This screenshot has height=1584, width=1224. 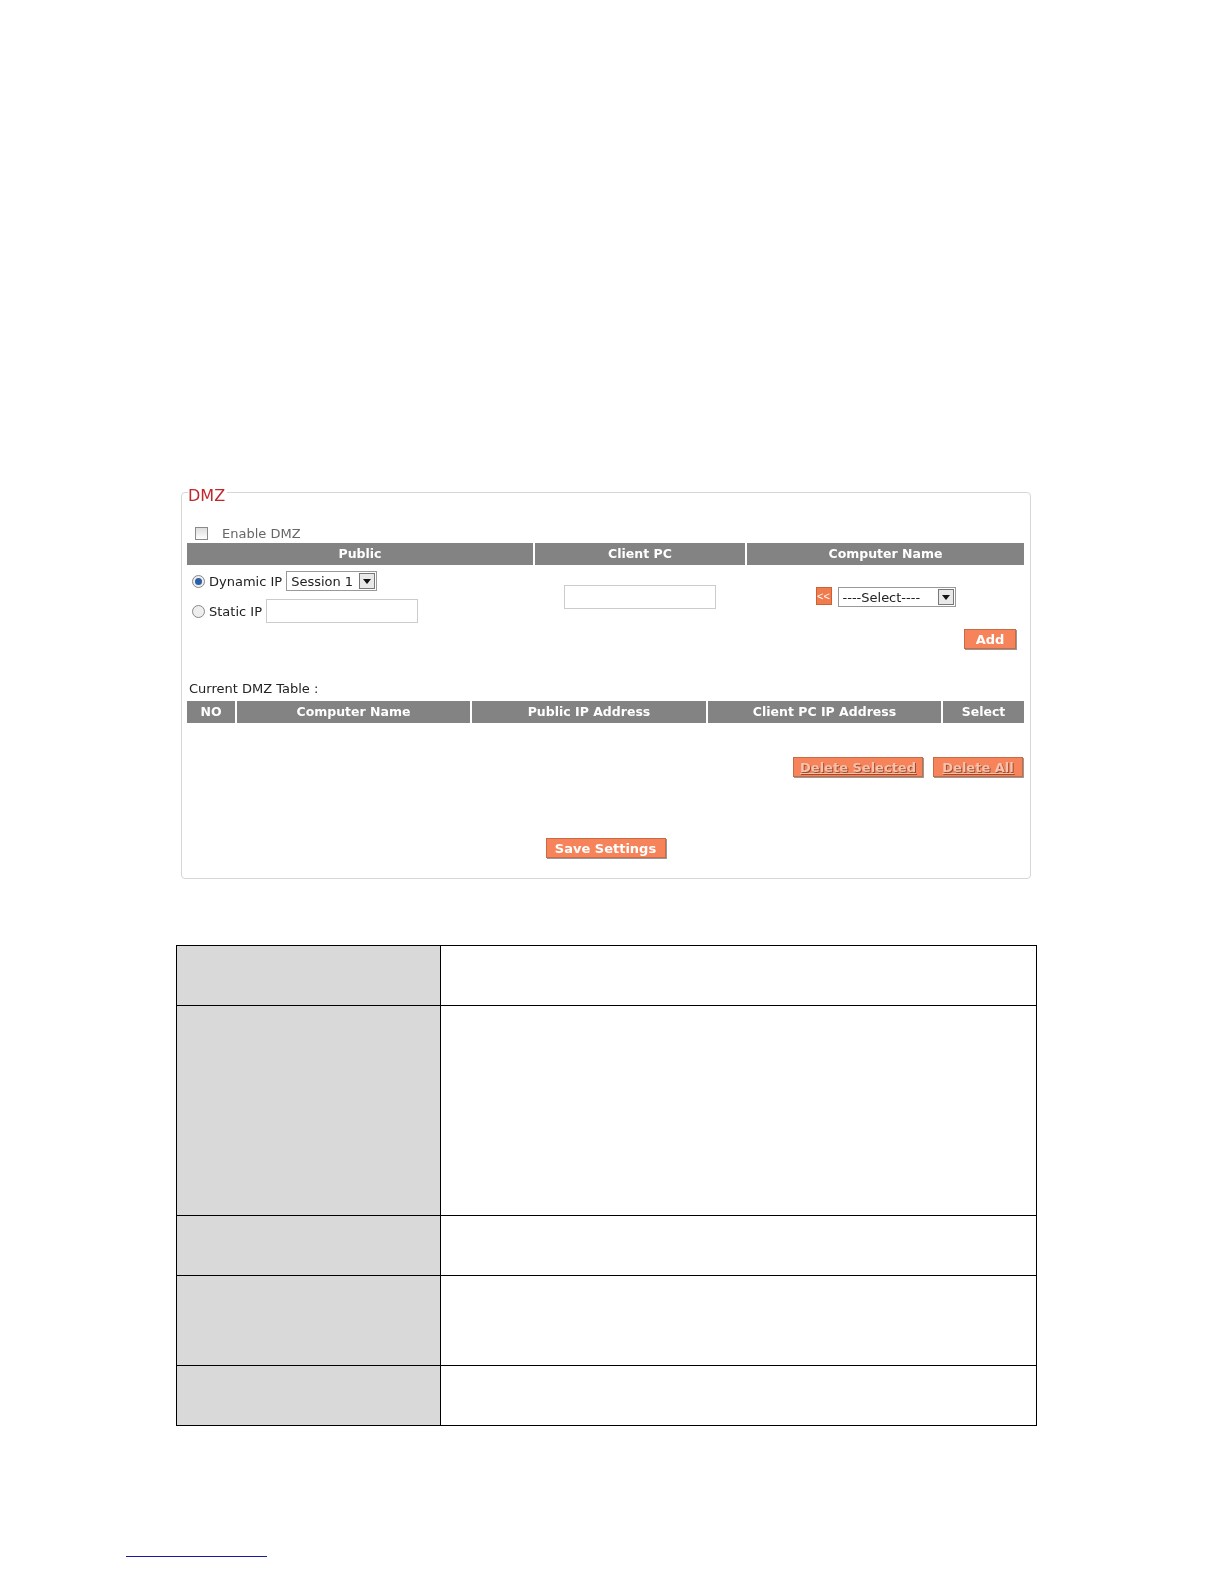 What do you see at coordinates (823, 596) in the screenshot?
I see `copy-button: <<` at bounding box center [823, 596].